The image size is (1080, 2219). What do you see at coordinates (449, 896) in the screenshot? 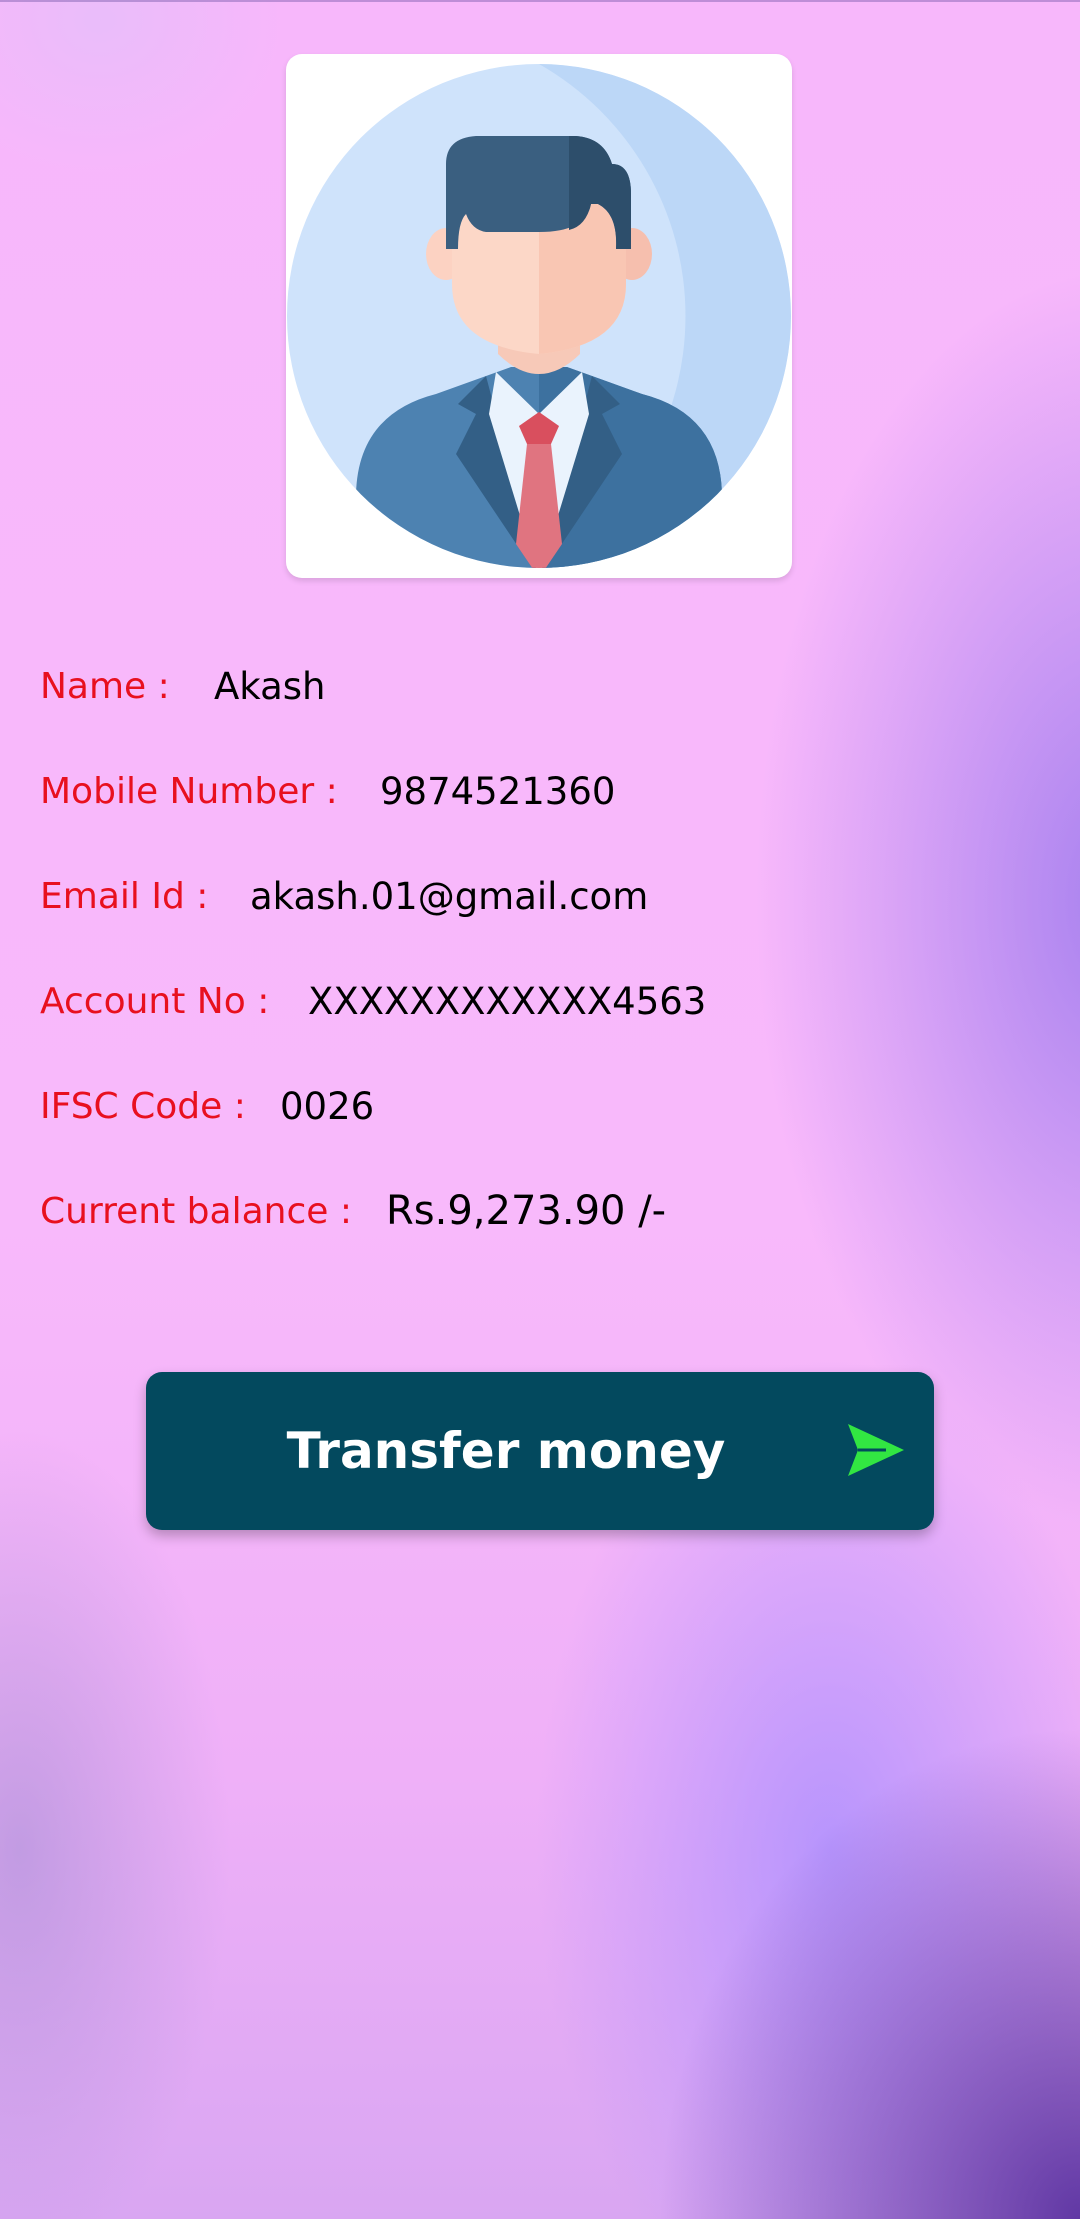
I see `email-value: akash.01@gmail.com` at bounding box center [449, 896].